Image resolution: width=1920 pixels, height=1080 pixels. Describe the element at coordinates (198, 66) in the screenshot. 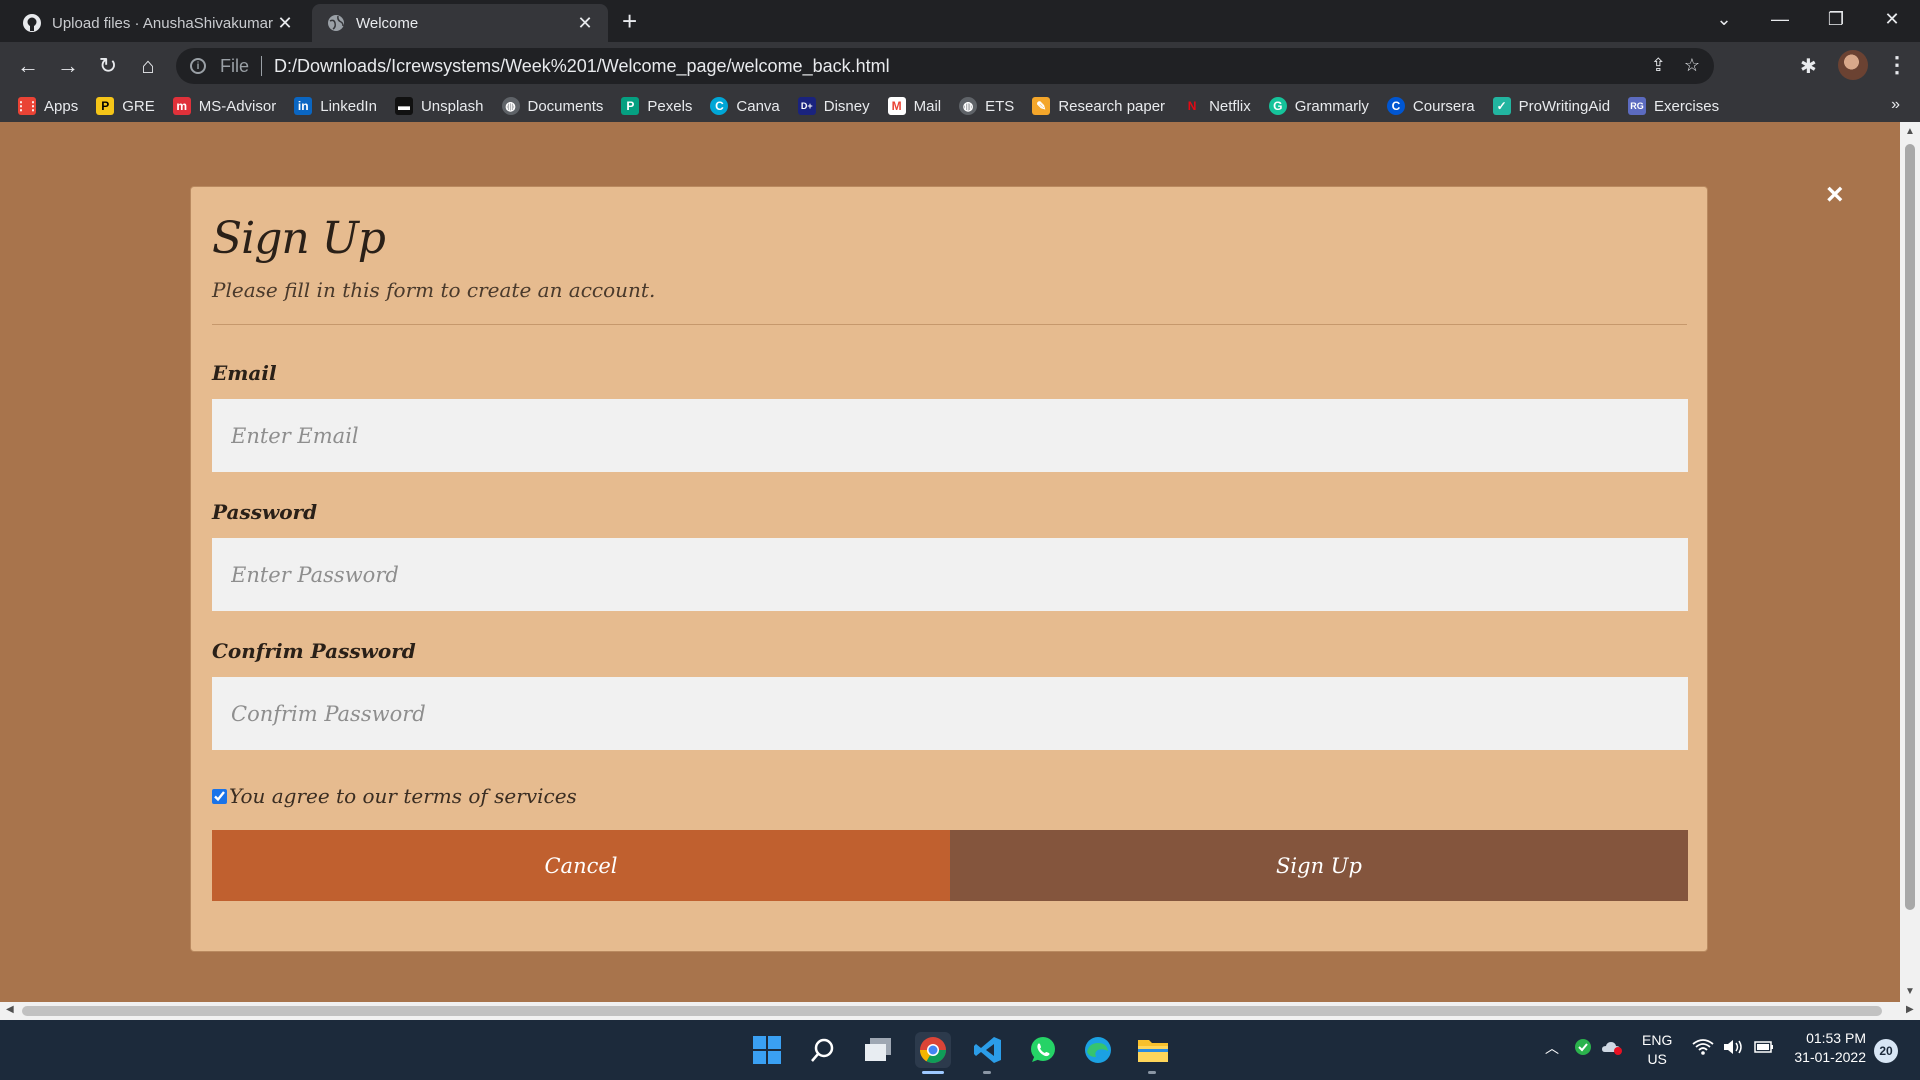

I see `info-icon: i` at that location.